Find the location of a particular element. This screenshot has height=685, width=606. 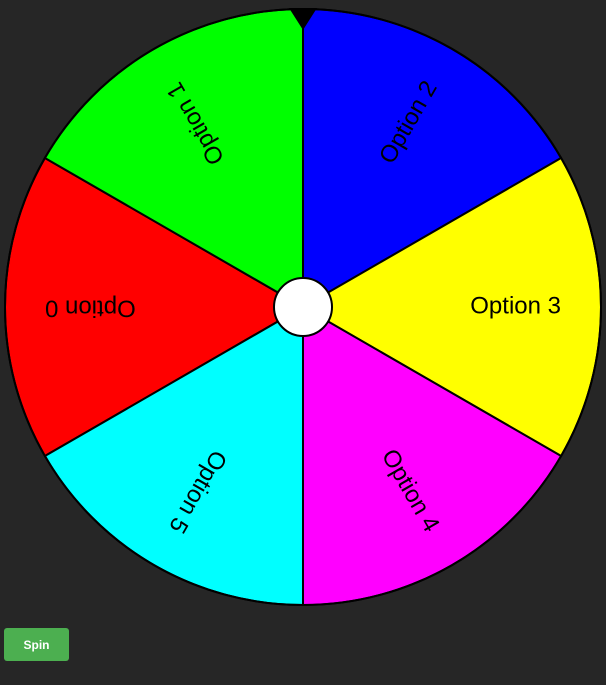

wheel-slice-label-0: Option 0 is located at coordinates (90, 308).